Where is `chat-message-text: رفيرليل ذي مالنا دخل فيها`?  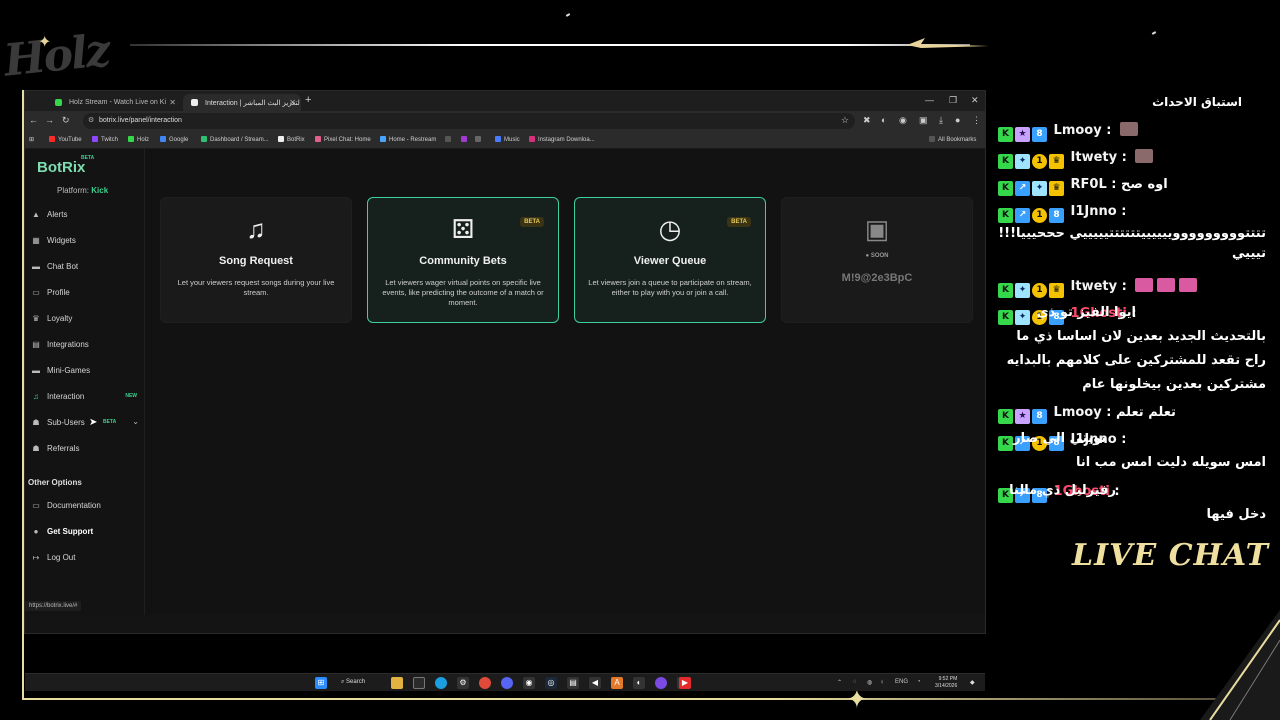 chat-message-text: رفيرليل ذي مالنا دخل فيها is located at coordinates (1137, 502).